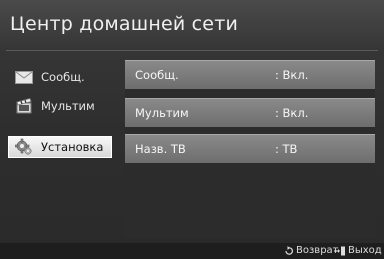 This screenshot has height=259, width=384. I want to click on envelope-icon, so click(24, 77).